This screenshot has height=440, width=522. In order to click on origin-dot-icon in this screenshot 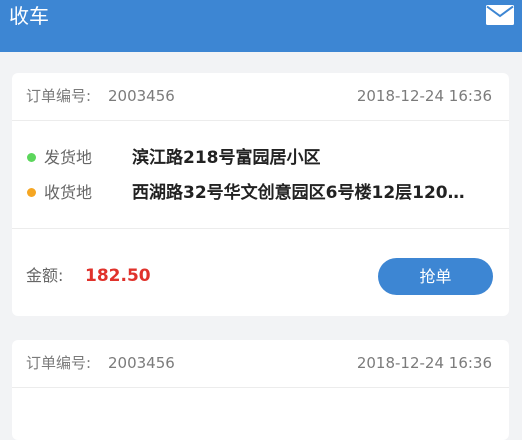, I will do `click(31, 157)`.